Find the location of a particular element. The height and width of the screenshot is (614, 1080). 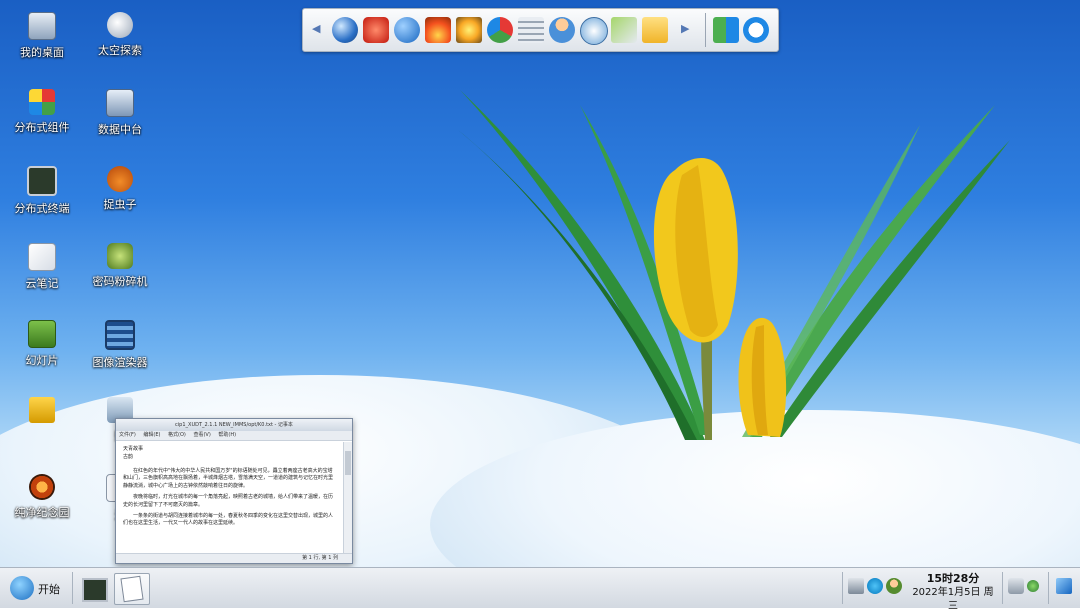

clock-time: 15时28分 is located at coordinates (953, 578).